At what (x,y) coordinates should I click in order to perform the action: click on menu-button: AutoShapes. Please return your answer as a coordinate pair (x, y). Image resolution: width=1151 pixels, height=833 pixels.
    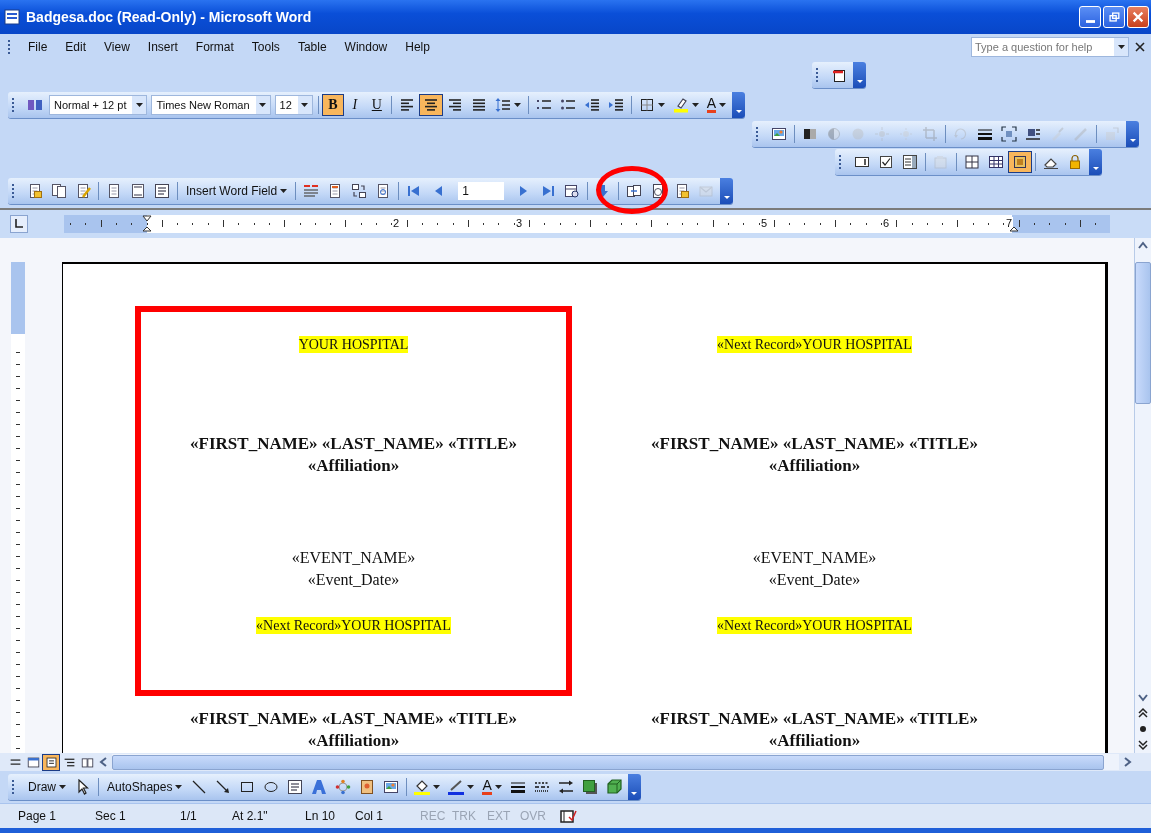
    Looking at the image, I should click on (145, 787).